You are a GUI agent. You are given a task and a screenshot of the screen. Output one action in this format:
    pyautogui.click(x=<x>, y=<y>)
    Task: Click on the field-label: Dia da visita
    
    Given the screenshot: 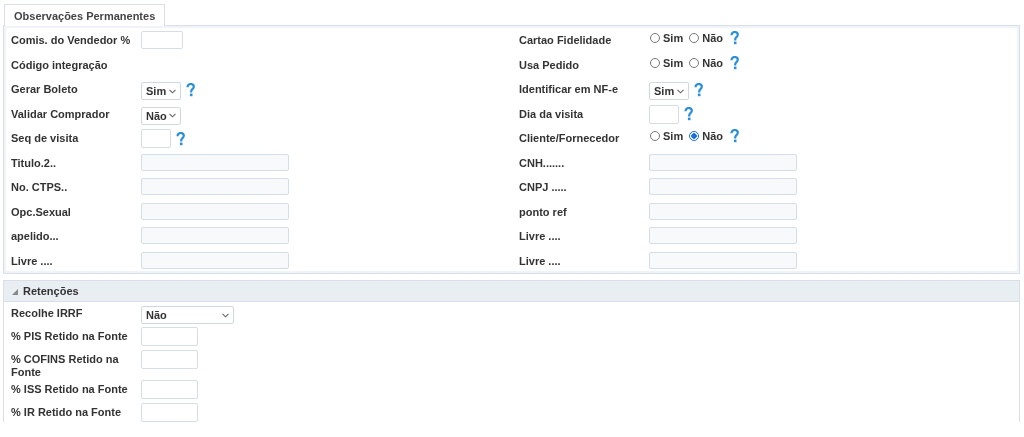 What is the action you would take?
    pyautogui.click(x=552, y=113)
    